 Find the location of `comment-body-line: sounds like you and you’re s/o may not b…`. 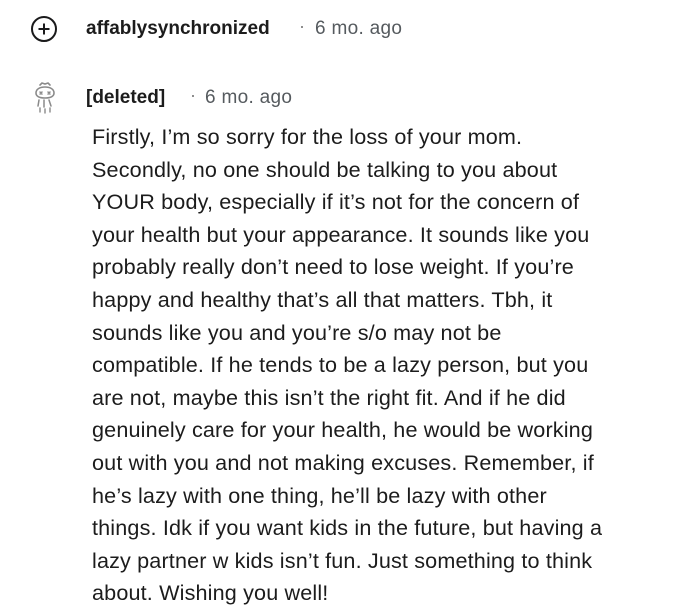

comment-body-line: sounds like you and you’re s/o may not b… is located at coordinates (297, 332).